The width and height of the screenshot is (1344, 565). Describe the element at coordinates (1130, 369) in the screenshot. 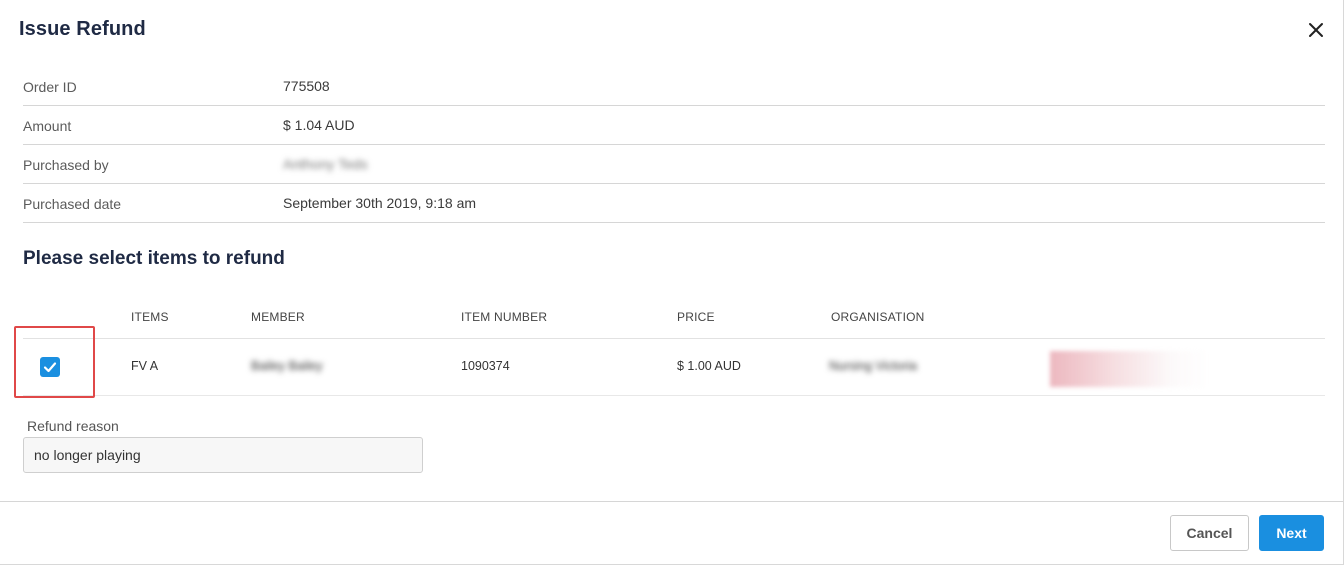

I see `redacted-status-smear` at that location.